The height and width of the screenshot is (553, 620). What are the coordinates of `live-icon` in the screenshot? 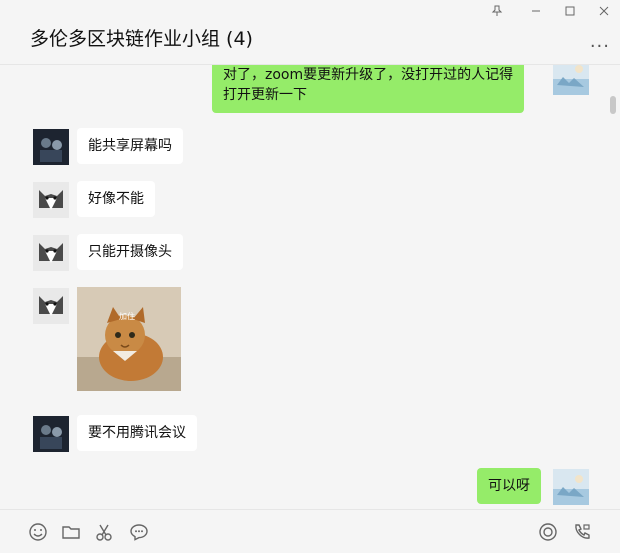 It's located at (548, 532).